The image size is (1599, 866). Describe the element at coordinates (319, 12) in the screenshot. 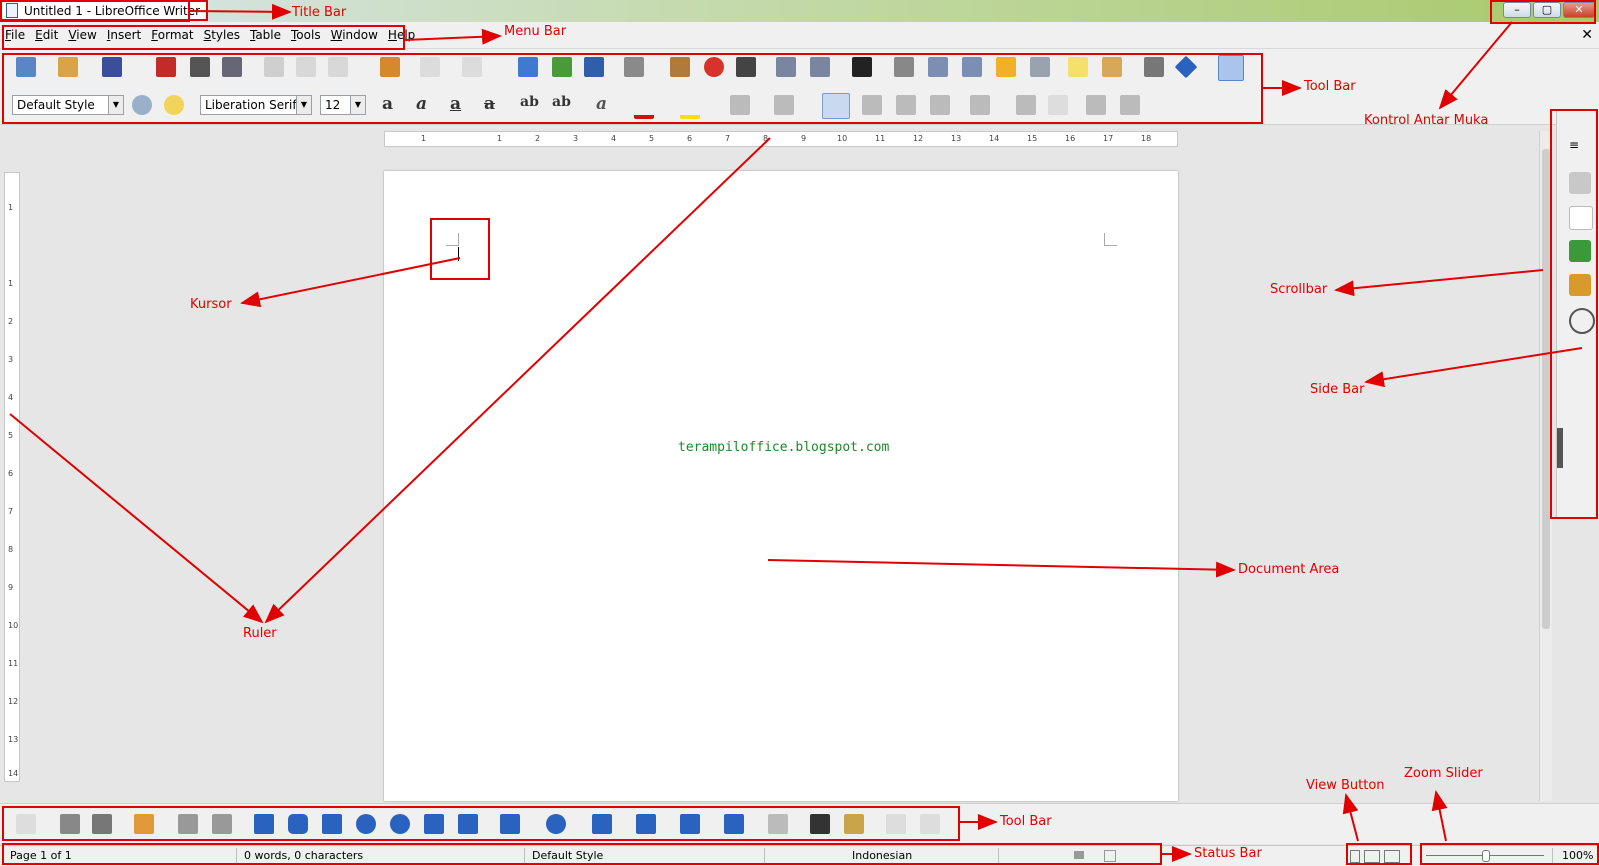

I see `annotation-title-bar: Title Bar` at that location.